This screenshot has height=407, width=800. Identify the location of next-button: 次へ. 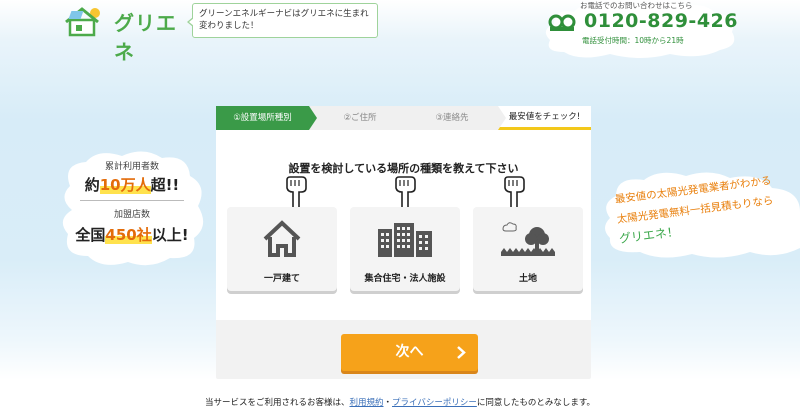
(409, 352).